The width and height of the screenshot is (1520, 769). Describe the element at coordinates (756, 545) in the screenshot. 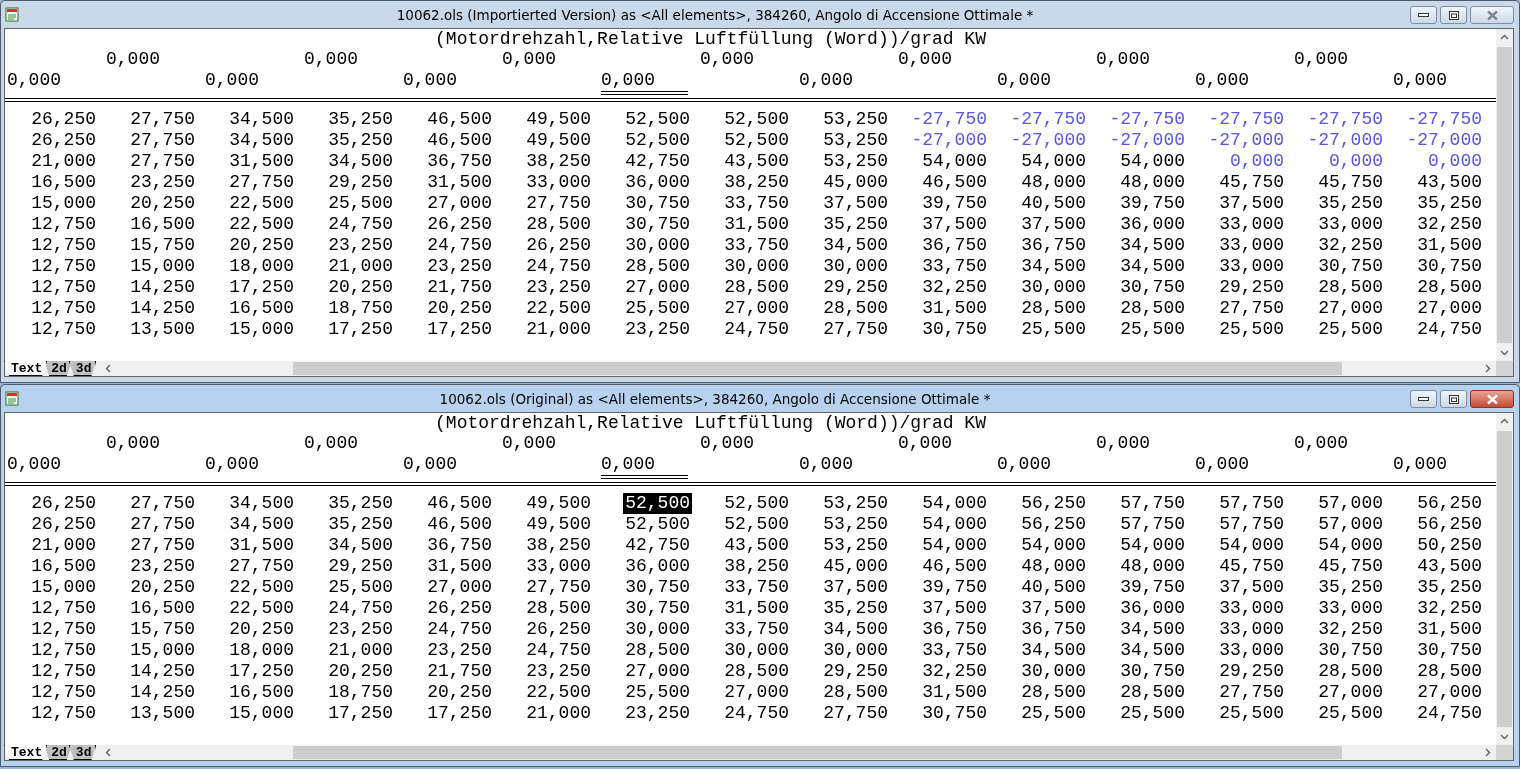

I see `table-cell-text: 43,500` at that location.